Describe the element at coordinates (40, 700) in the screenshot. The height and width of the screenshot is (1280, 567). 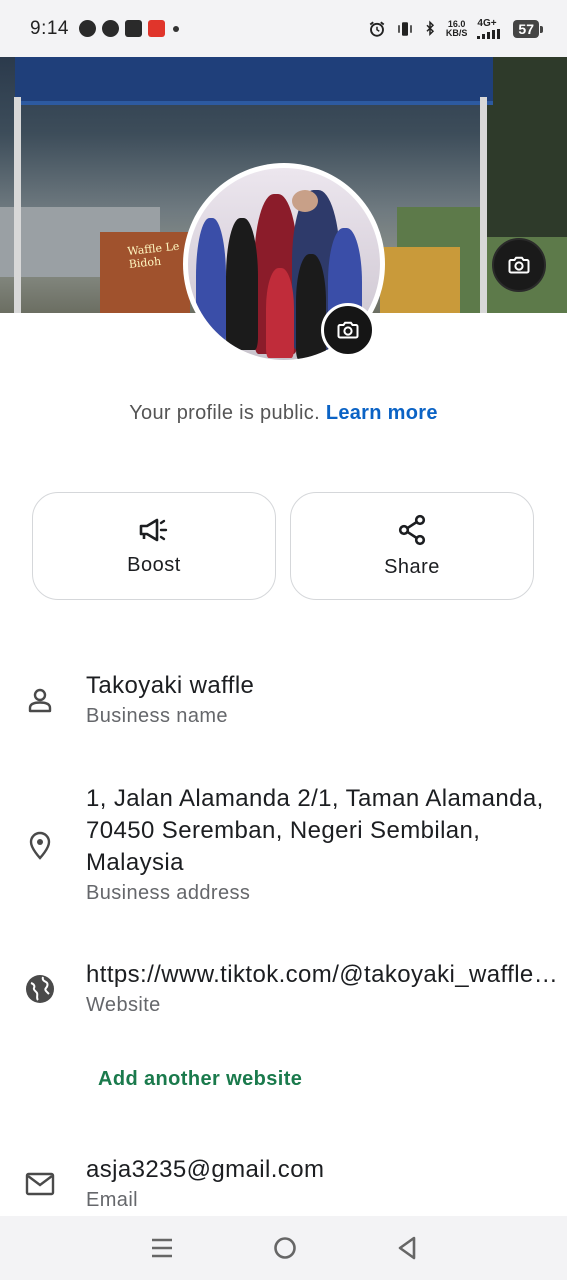
I see `person-icon` at that location.